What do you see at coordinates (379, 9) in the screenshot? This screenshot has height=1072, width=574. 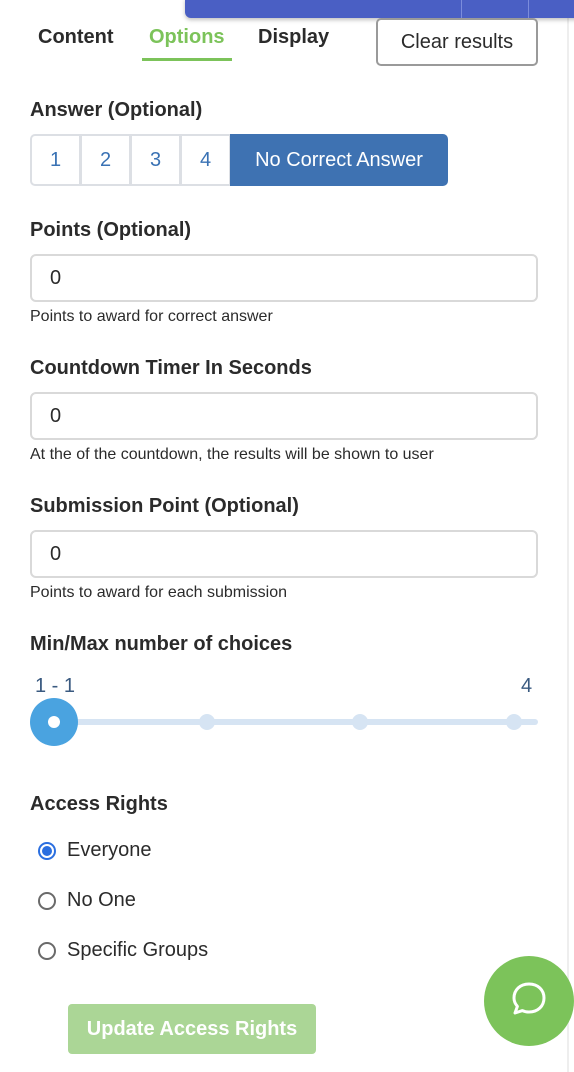 I see `top-toolbar-strip` at bounding box center [379, 9].